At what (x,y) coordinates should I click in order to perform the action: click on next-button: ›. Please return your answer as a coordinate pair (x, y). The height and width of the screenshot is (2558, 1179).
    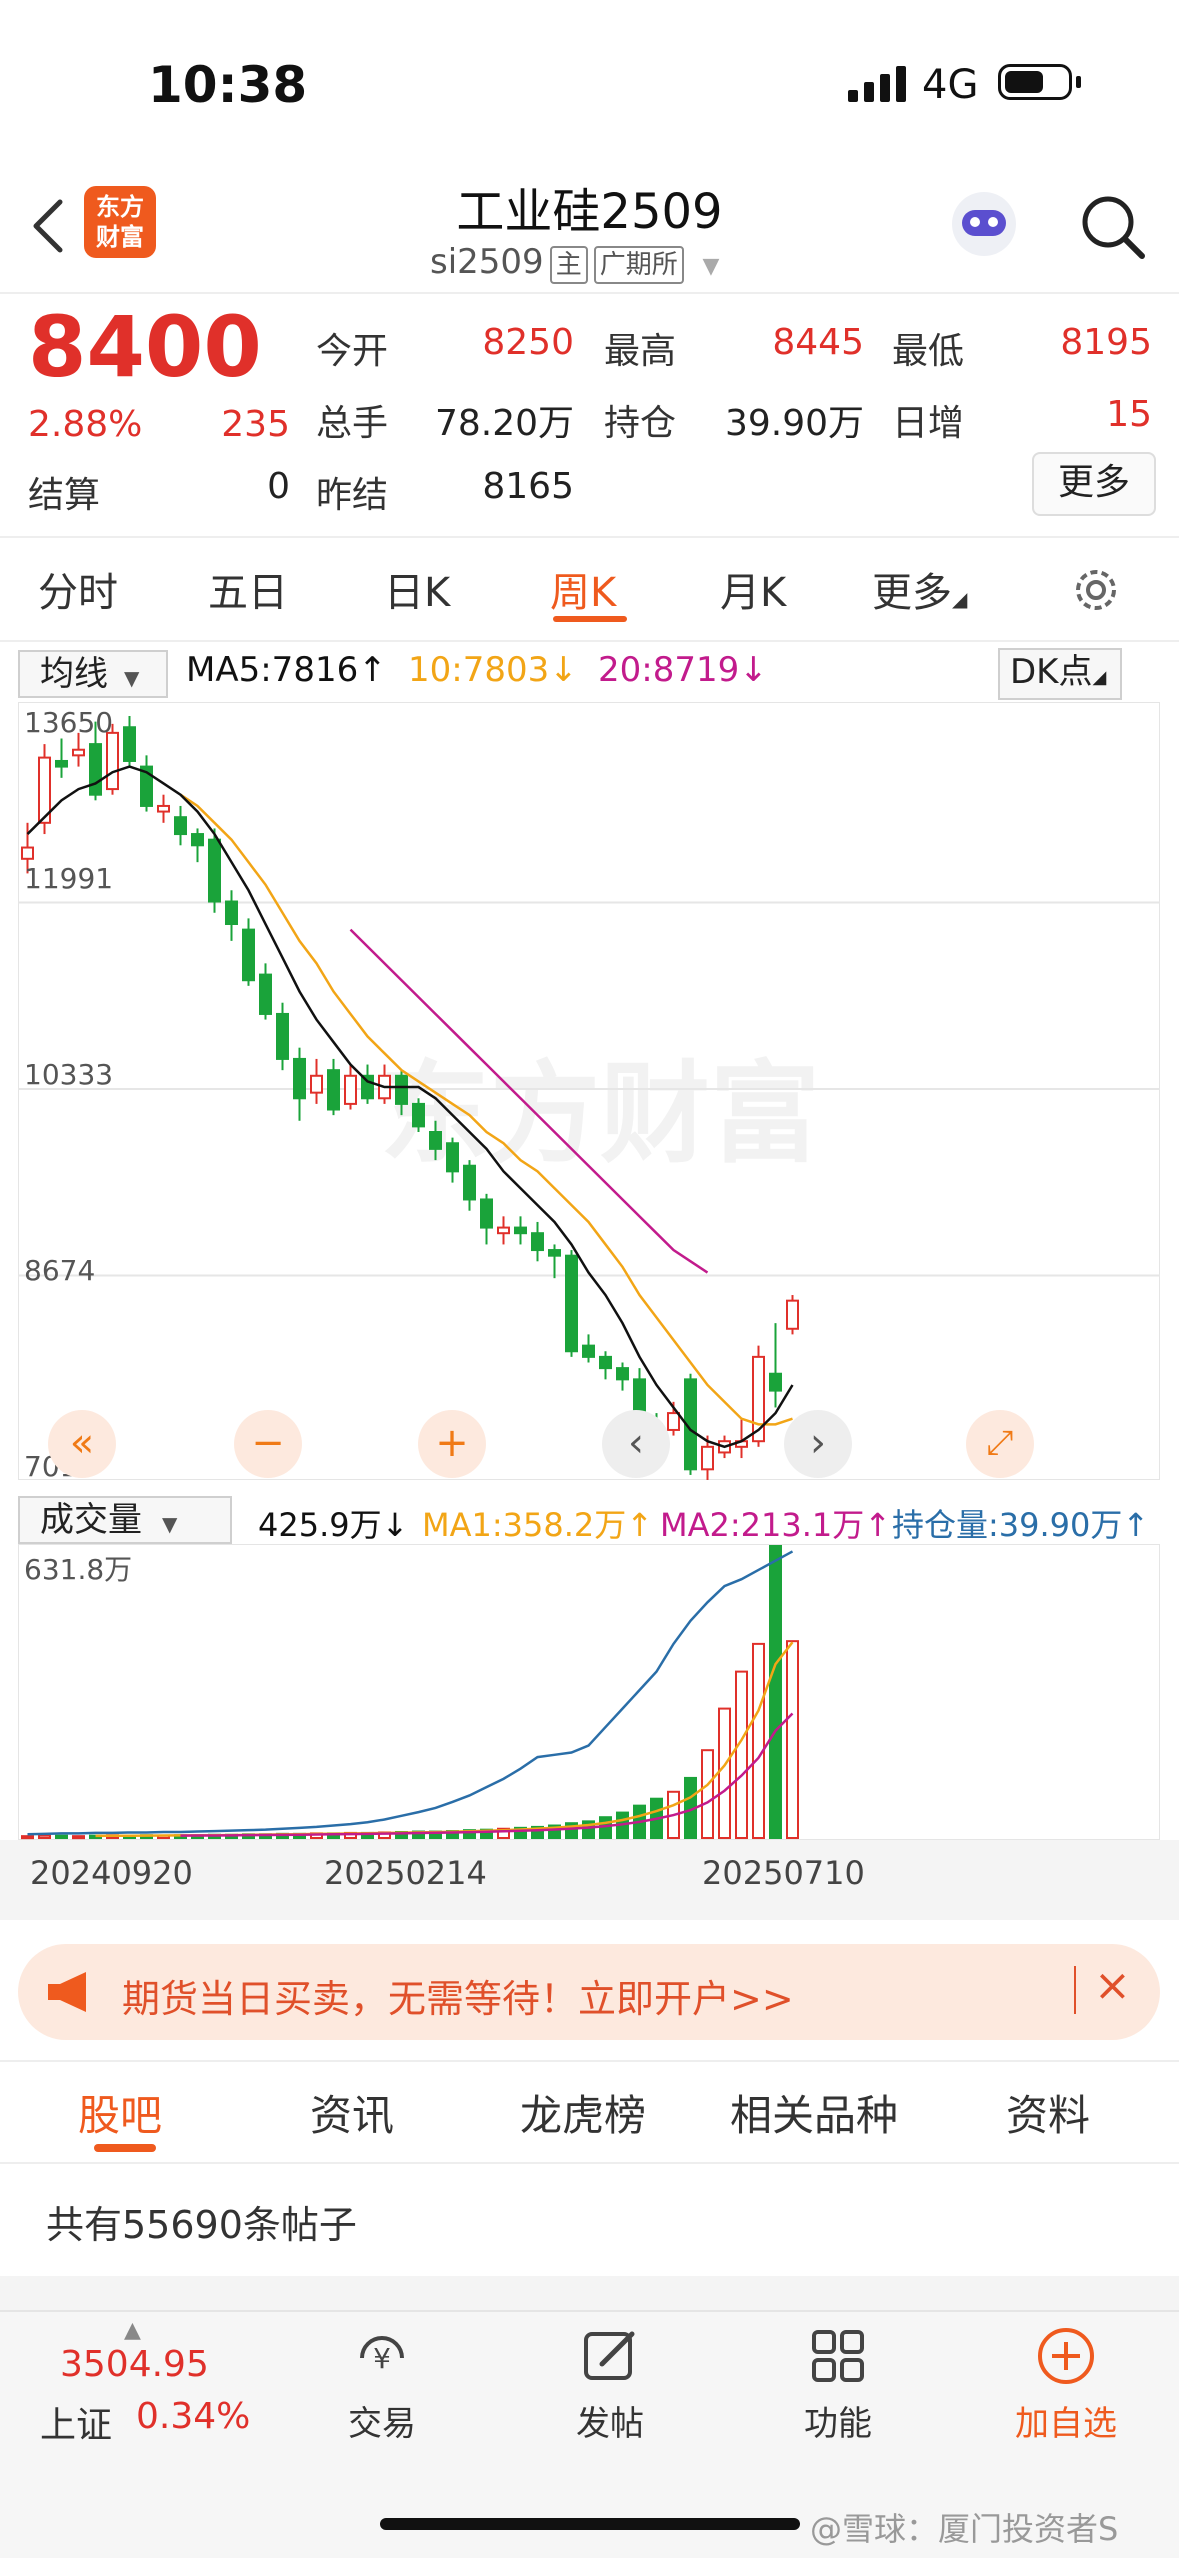
    Looking at the image, I should click on (818, 1444).